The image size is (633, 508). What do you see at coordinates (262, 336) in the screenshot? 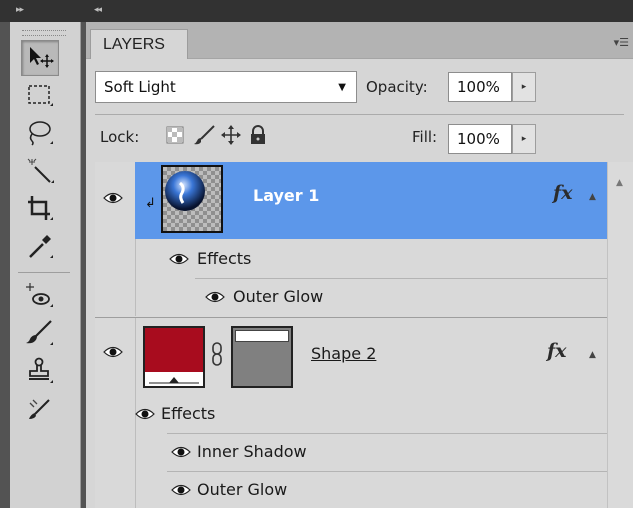
I see `mask-shape` at bounding box center [262, 336].